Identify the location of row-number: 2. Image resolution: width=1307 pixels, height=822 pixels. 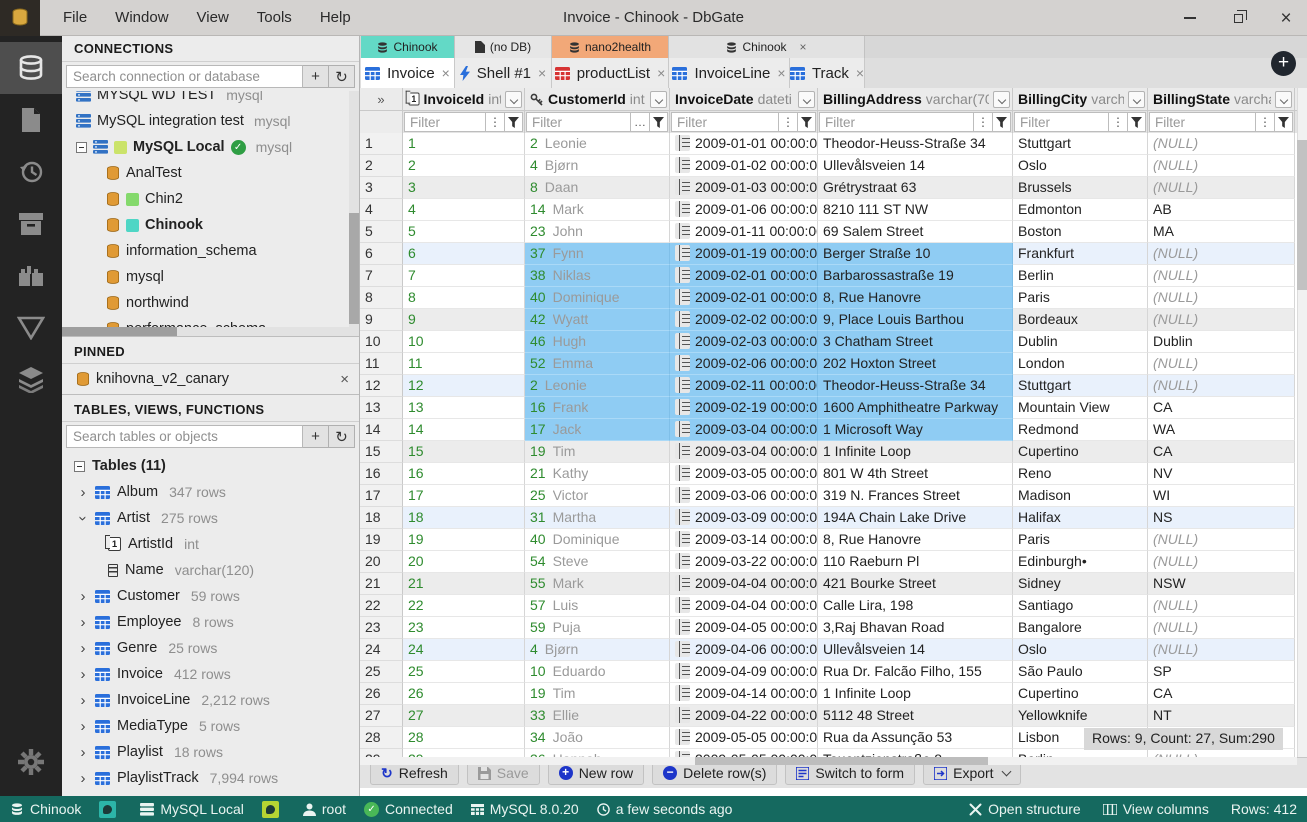
(381, 166).